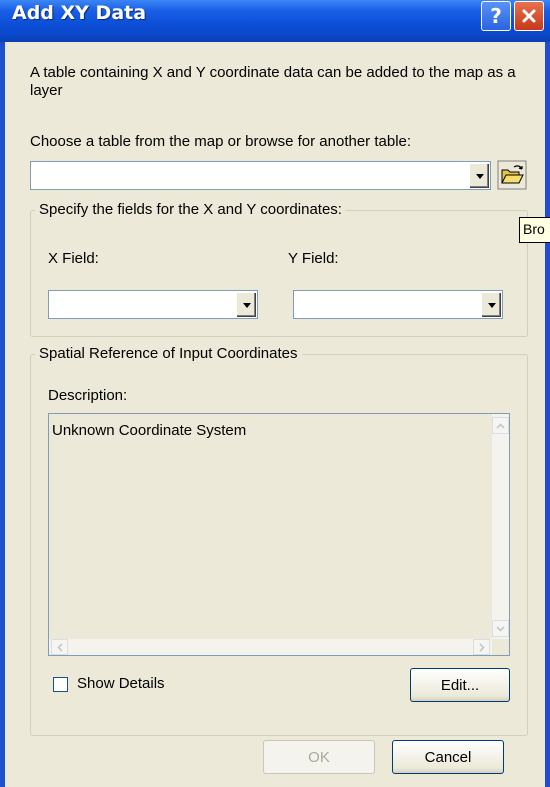 This screenshot has height=787, width=550. Describe the element at coordinates (398, 304) in the screenshot. I see `y-field-select` at that location.